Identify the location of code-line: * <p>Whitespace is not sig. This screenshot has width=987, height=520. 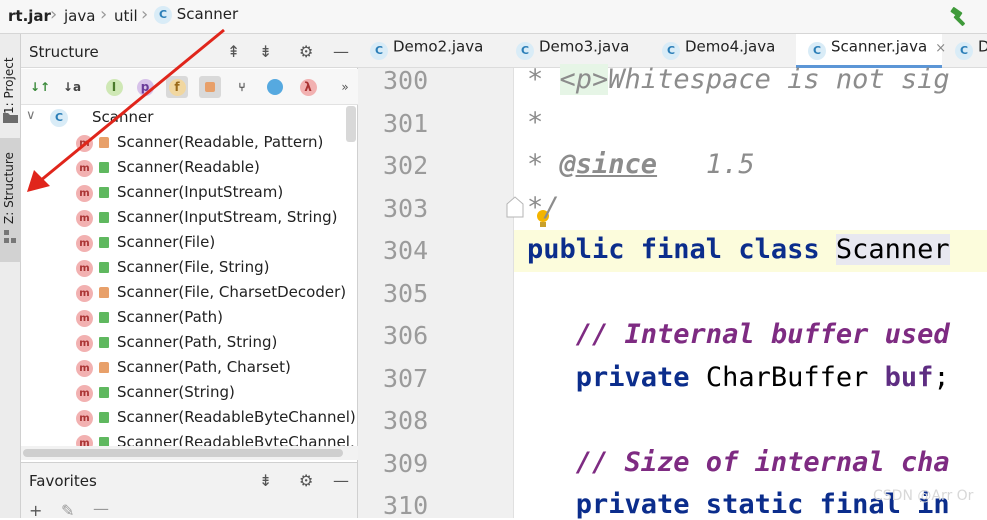
(738, 79).